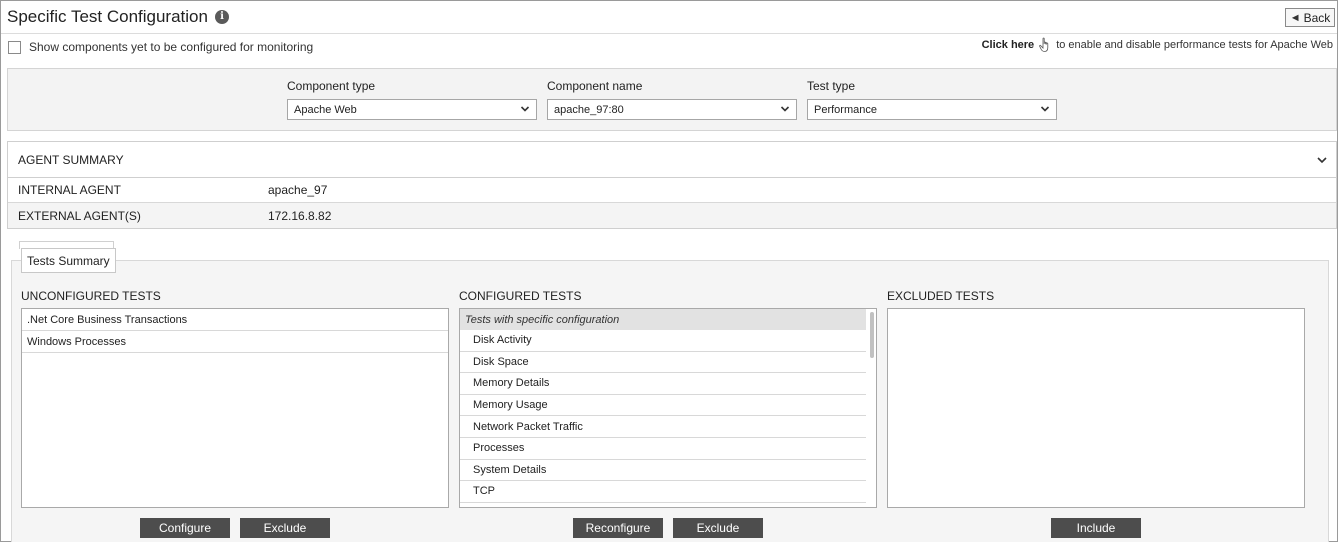 The height and width of the screenshot is (542, 1338). I want to click on scrollbar-thumb, so click(872, 335).